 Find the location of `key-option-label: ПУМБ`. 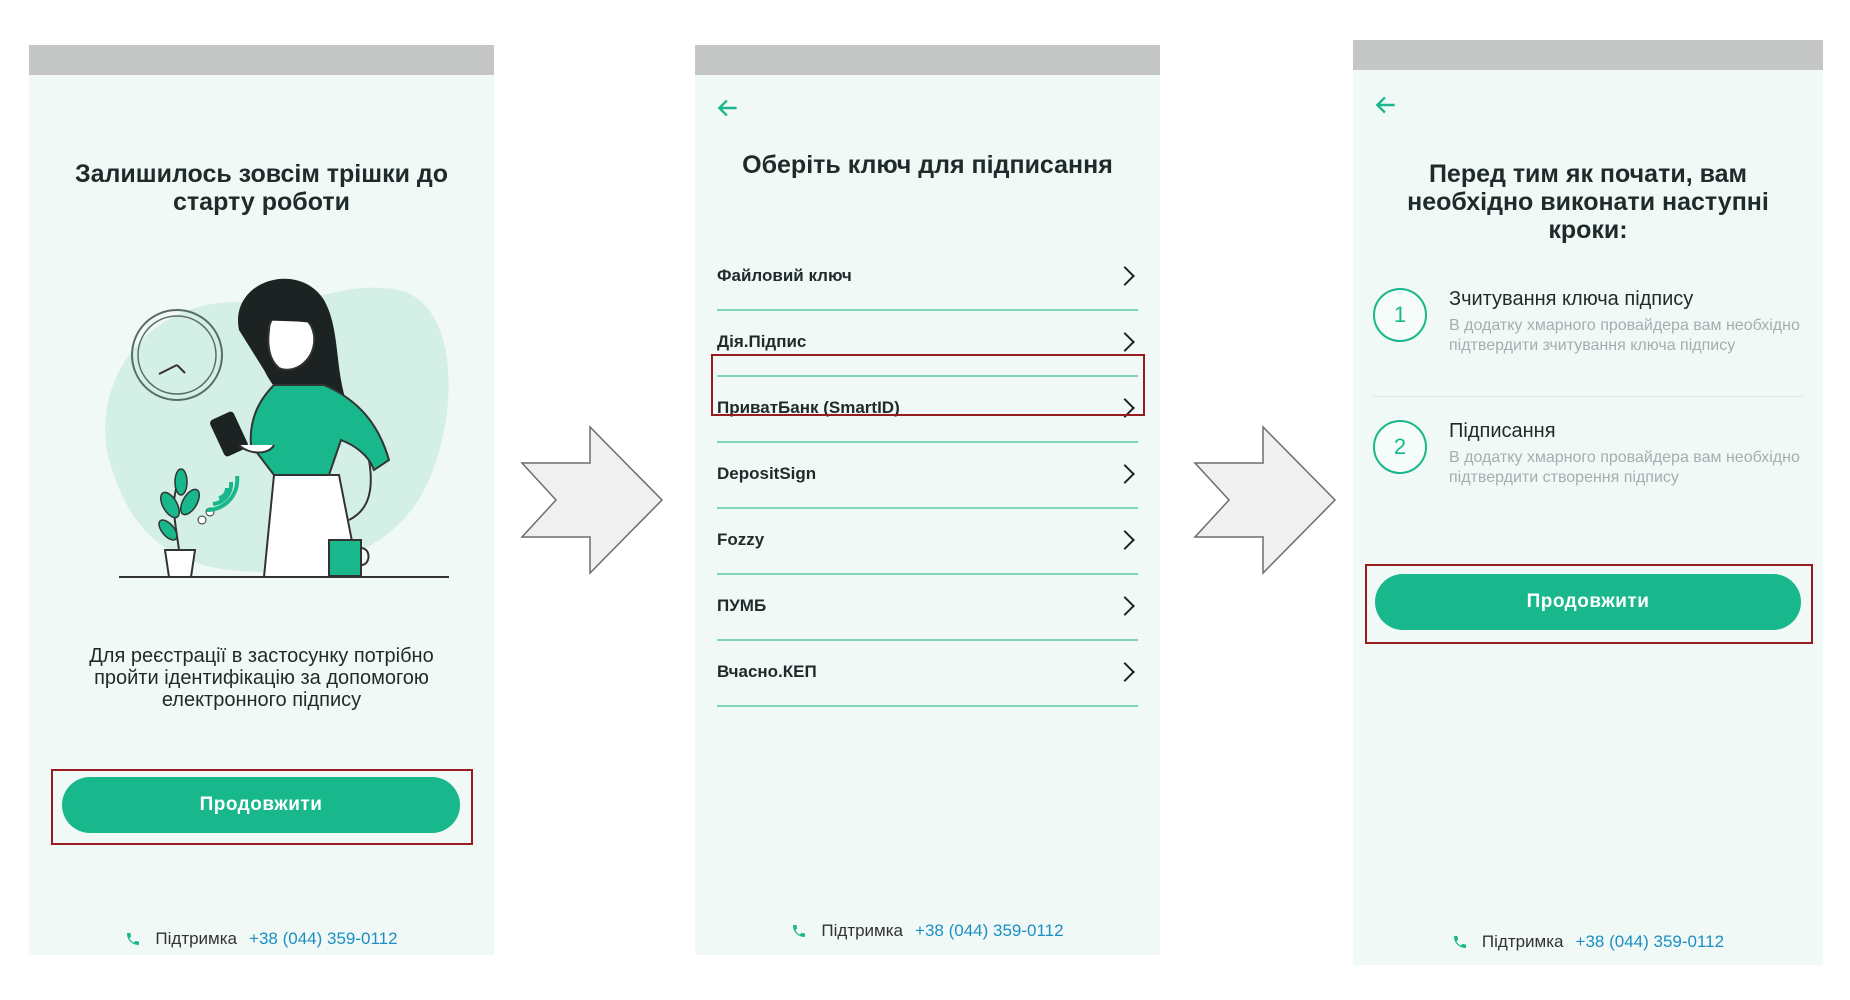

key-option-label: ПУМБ is located at coordinates (742, 605).